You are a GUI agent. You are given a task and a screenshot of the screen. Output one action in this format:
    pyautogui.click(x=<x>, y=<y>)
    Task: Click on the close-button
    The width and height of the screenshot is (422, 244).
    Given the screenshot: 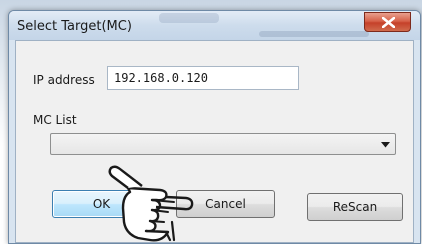 What is the action you would take?
    pyautogui.click(x=387, y=22)
    